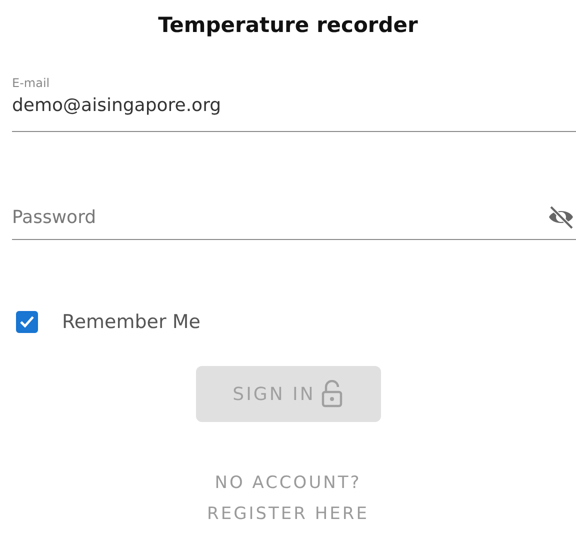 This screenshot has height=546, width=576. What do you see at coordinates (288, 25) in the screenshot?
I see `app-title: Temperature recorder` at bounding box center [288, 25].